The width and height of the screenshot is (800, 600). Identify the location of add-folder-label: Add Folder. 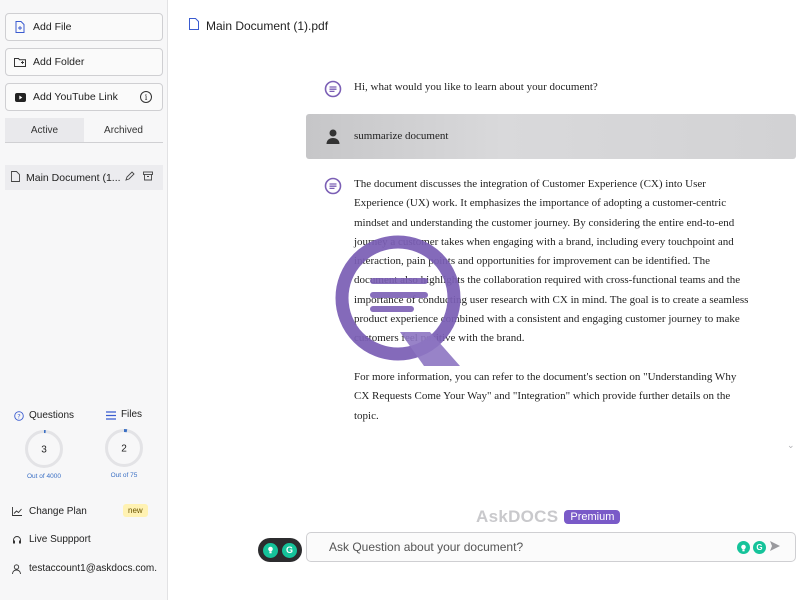
(59, 62).